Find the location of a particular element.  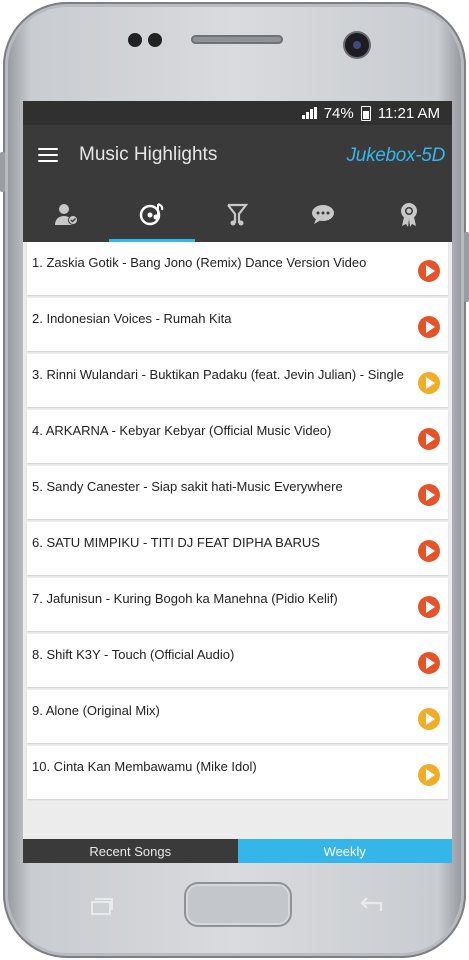

battery-icon is located at coordinates (365, 113).